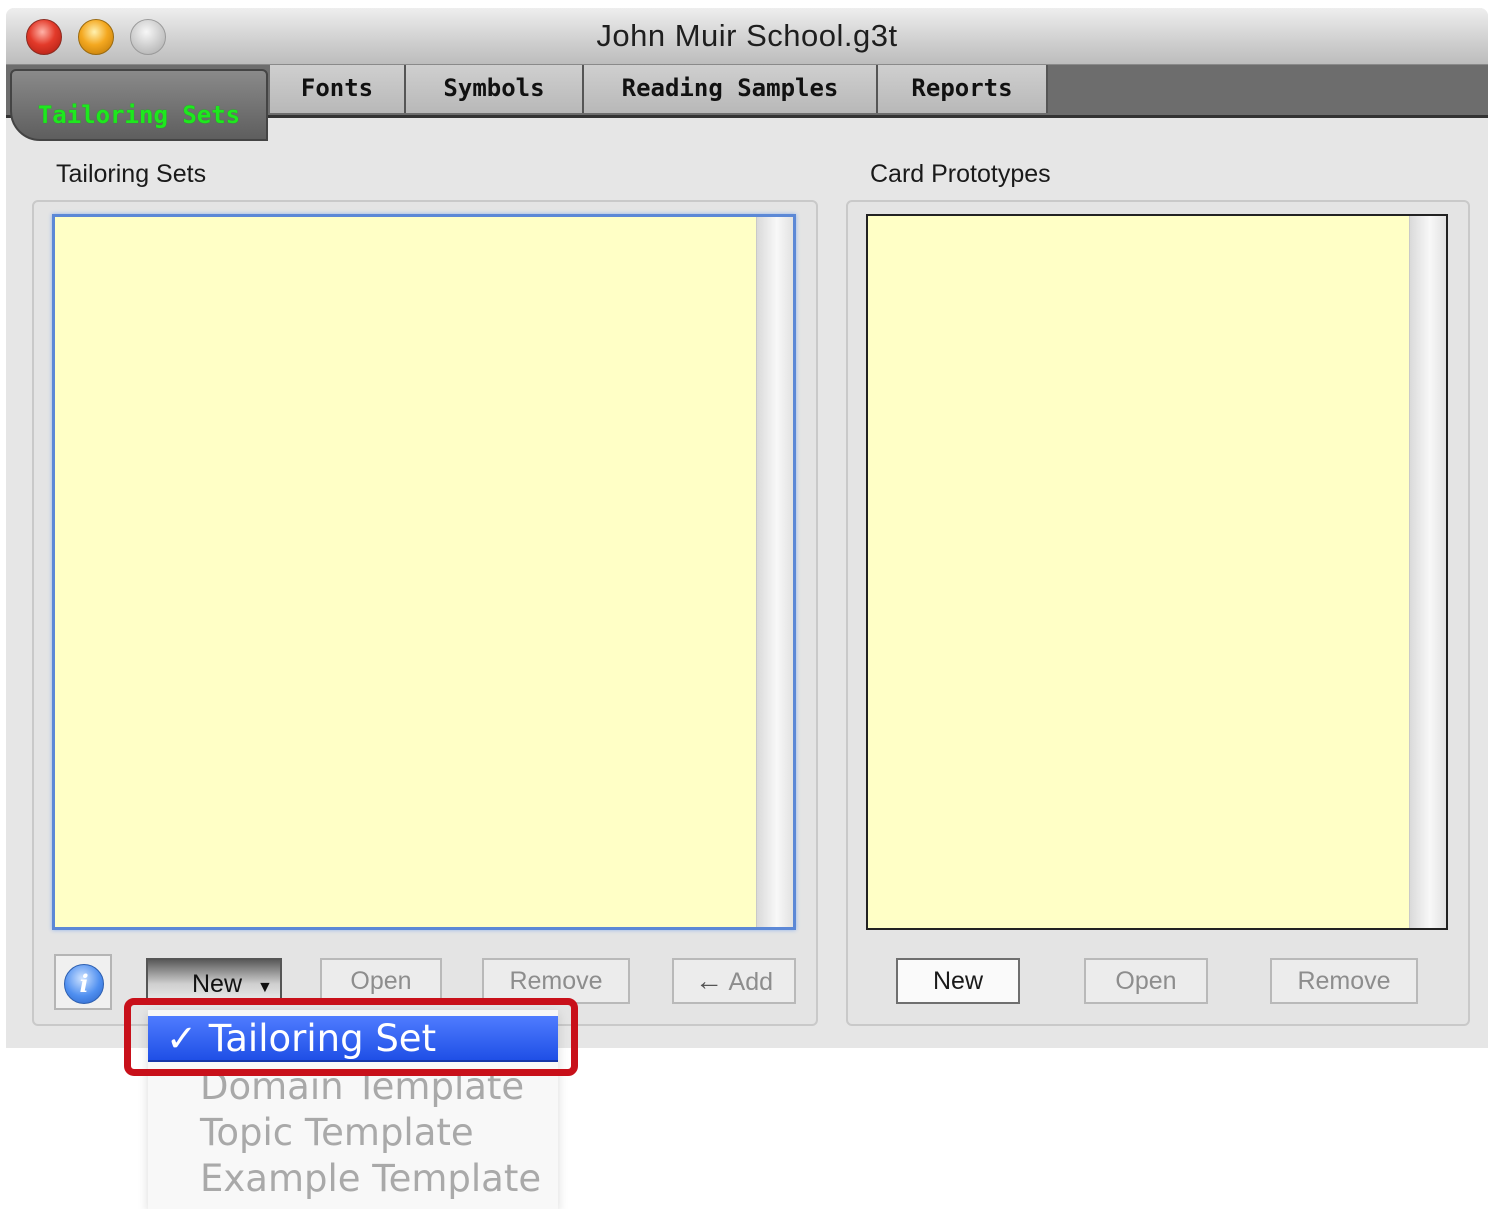 This screenshot has width=1494, height=1209. What do you see at coordinates (322, 1038) in the screenshot?
I see `menu-item-label: Tailoring Set` at bounding box center [322, 1038].